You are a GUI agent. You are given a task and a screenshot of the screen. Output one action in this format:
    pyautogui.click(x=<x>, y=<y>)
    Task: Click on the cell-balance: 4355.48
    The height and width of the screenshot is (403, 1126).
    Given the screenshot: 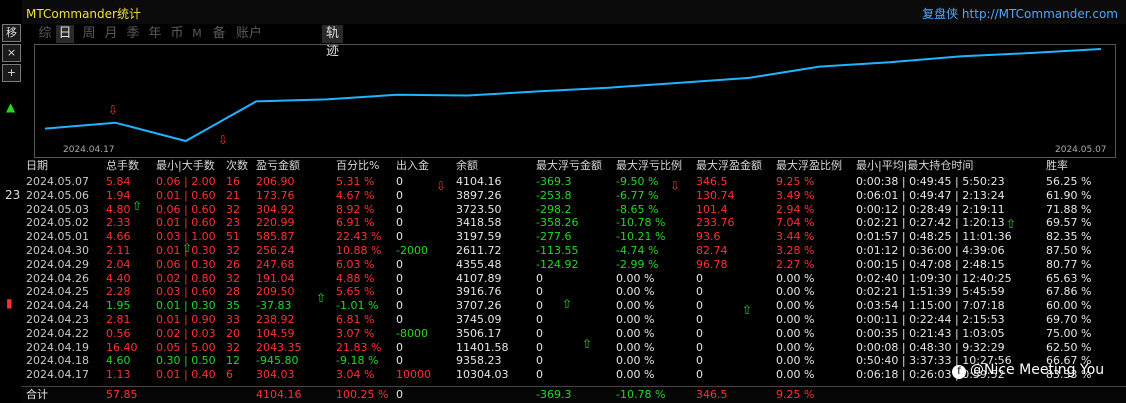 What is the action you would take?
    pyautogui.click(x=479, y=264)
    